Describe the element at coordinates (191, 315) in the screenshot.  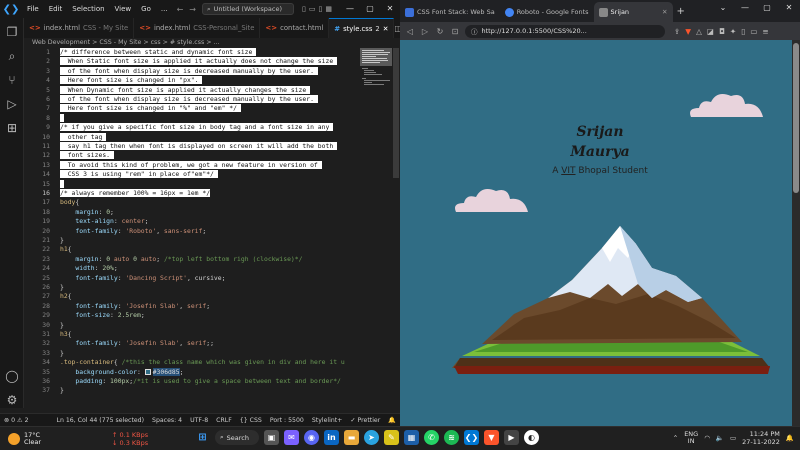
I see `code-line: 29 font-size: 2.5rem;` at that location.